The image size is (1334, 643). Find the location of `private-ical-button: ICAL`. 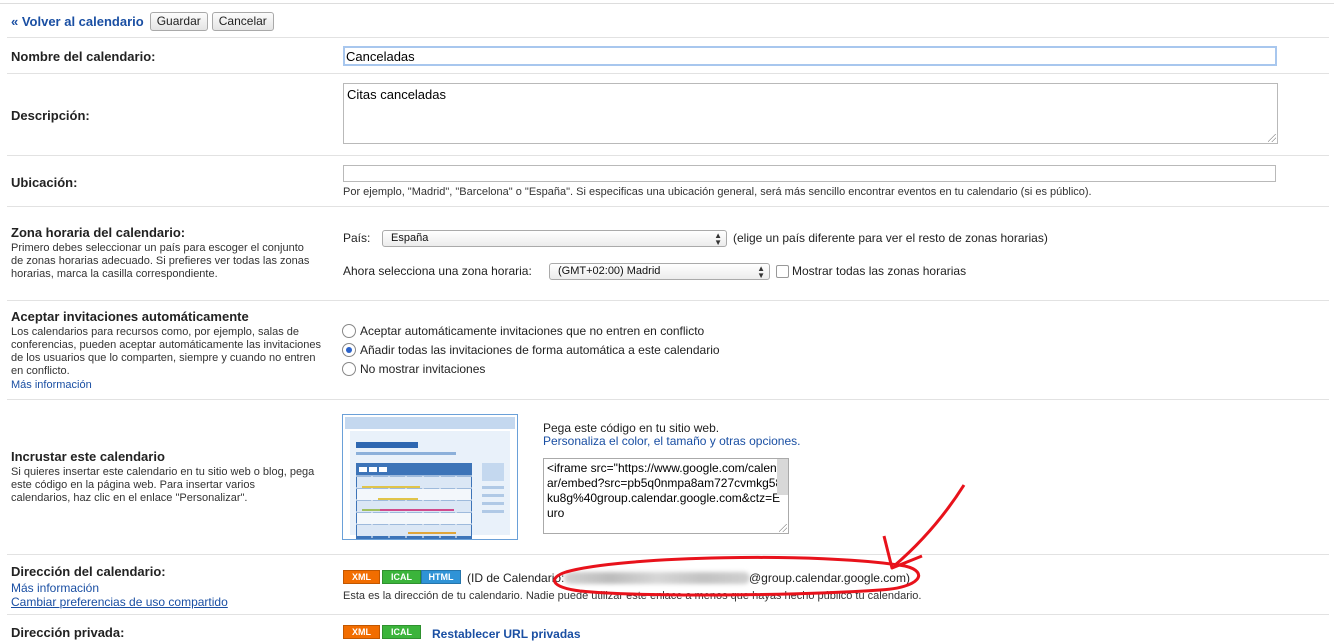

private-ical-button: ICAL is located at coordinates (401, 632).